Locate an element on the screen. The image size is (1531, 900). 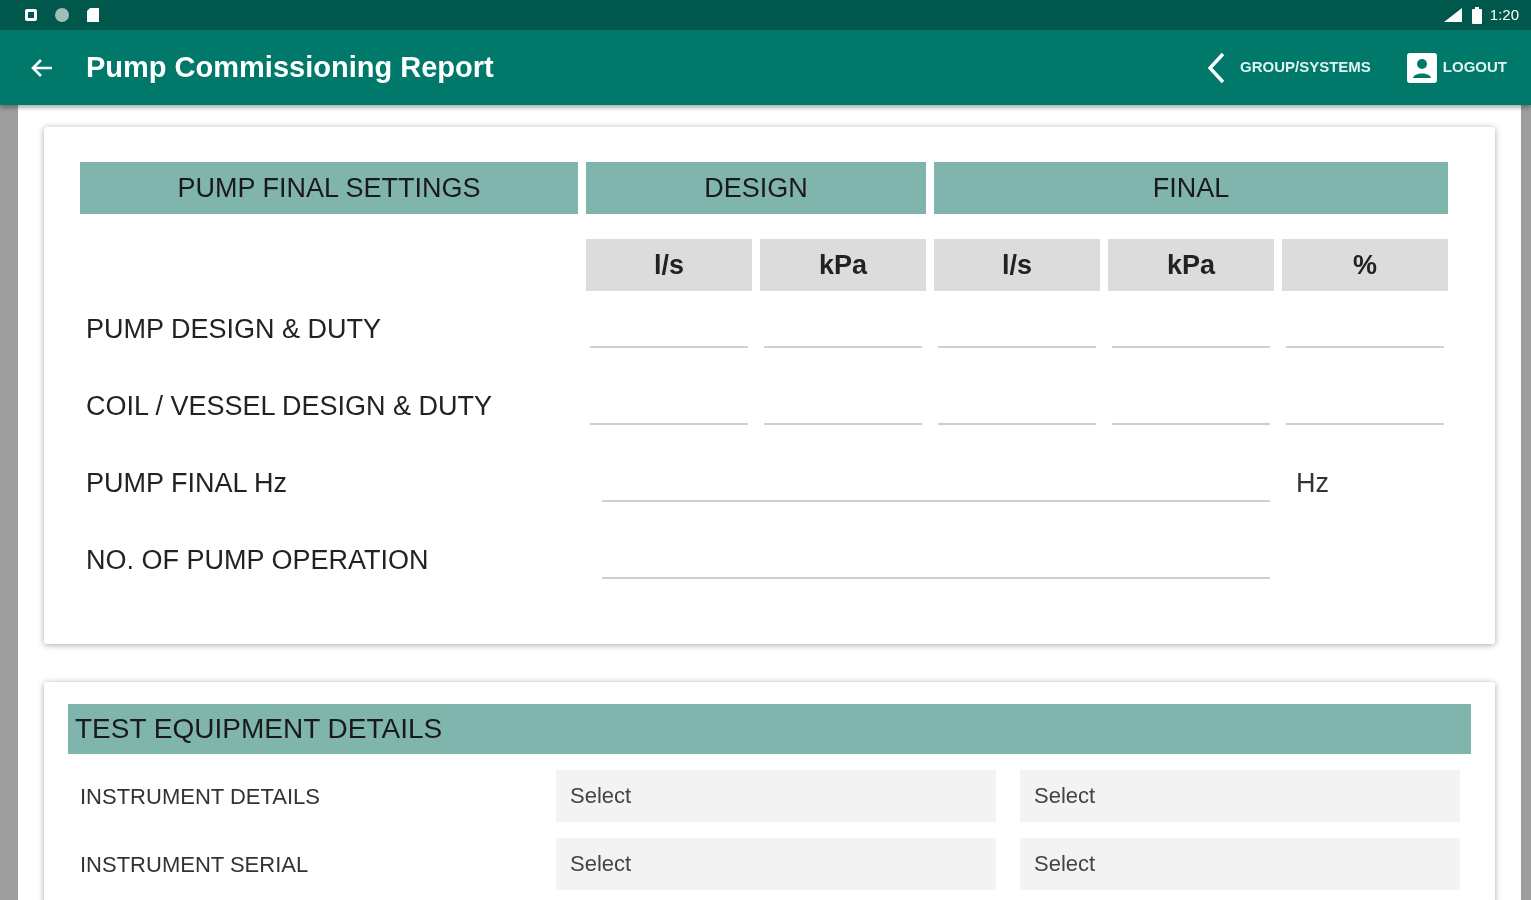
logout-button: LOGOUT is located at coordinates (1456, 67).